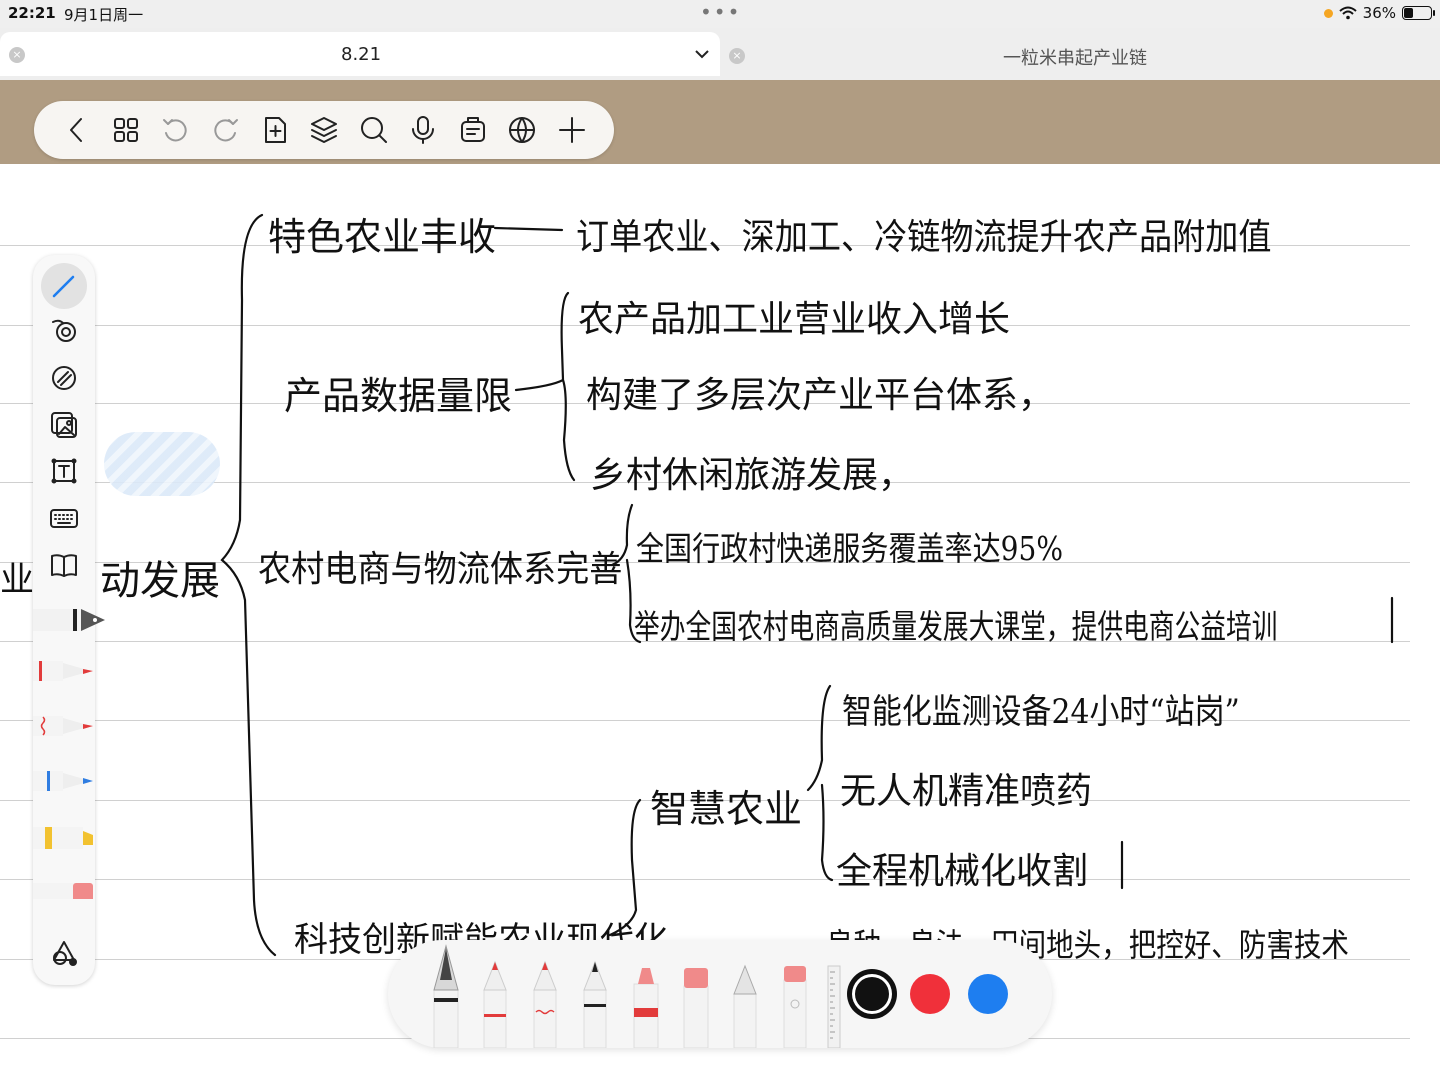 This screenshot has height=1080, width=1440. What do you see at coordinates (545, 1004) in the screenshot?
I see `tray-red-wave-pen` at bounding box center [545, 1004].